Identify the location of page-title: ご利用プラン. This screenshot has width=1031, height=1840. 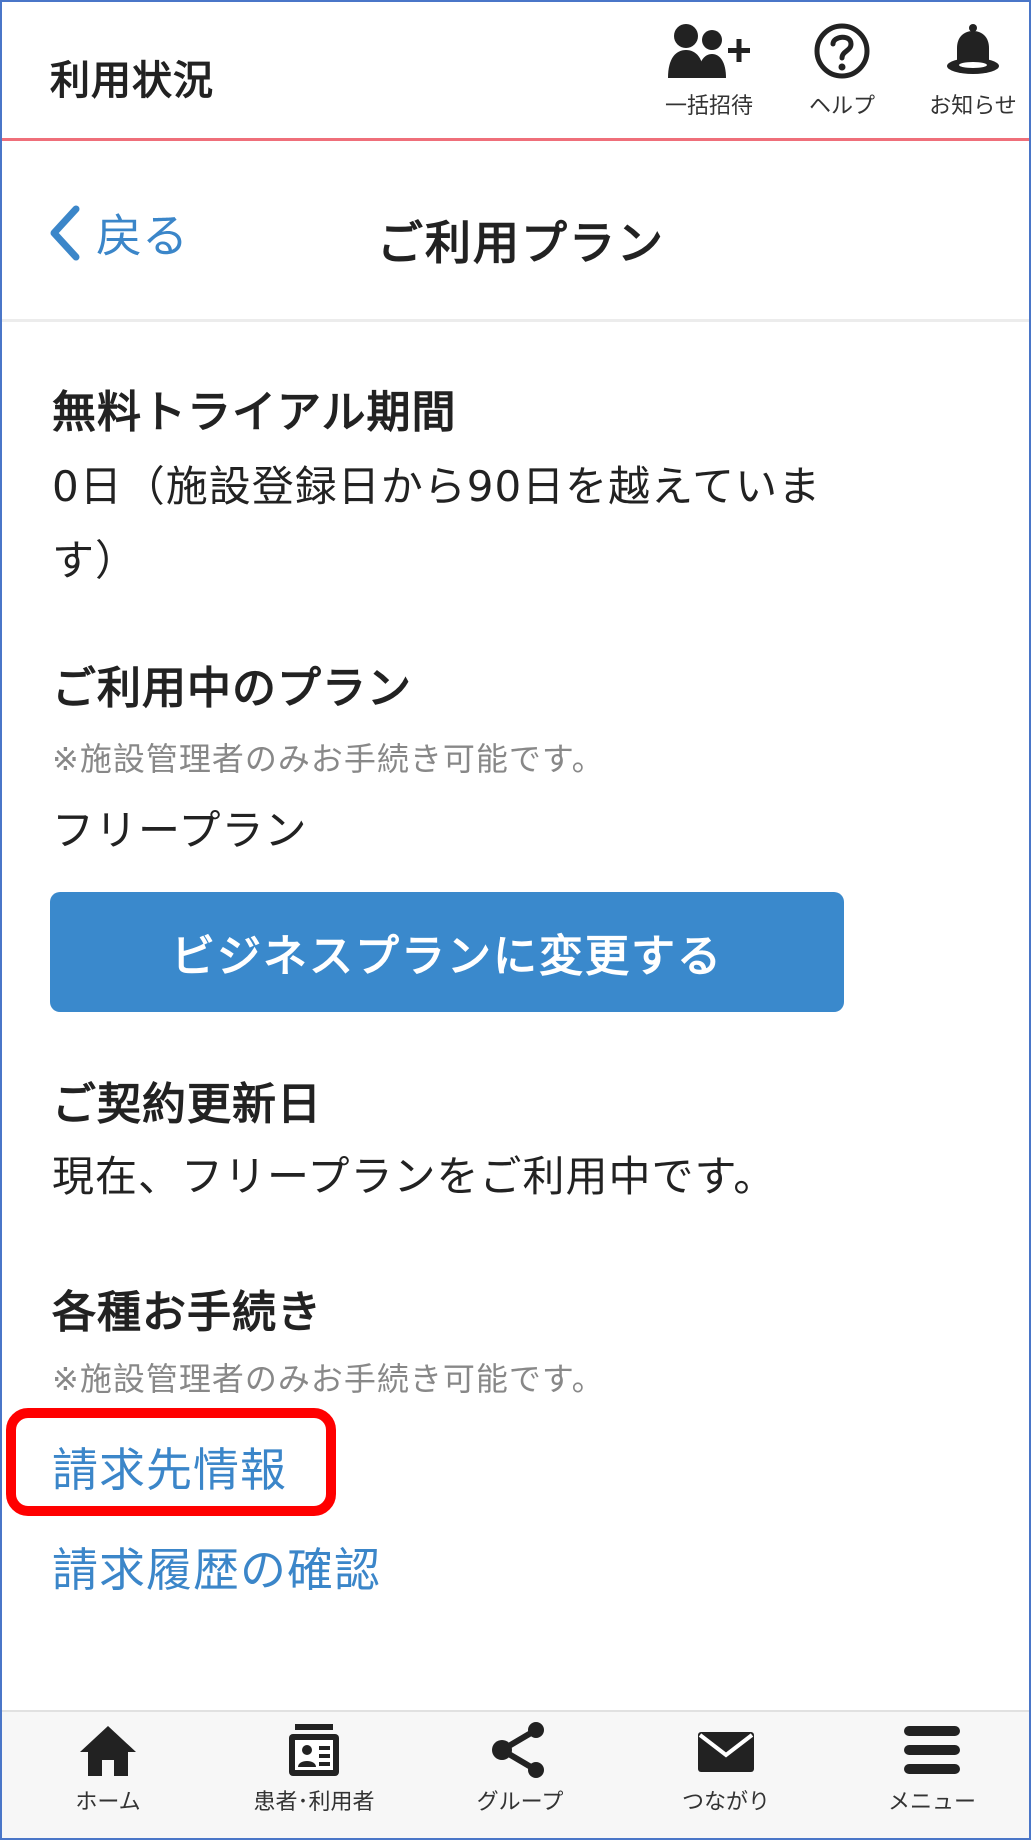
(521, 243).